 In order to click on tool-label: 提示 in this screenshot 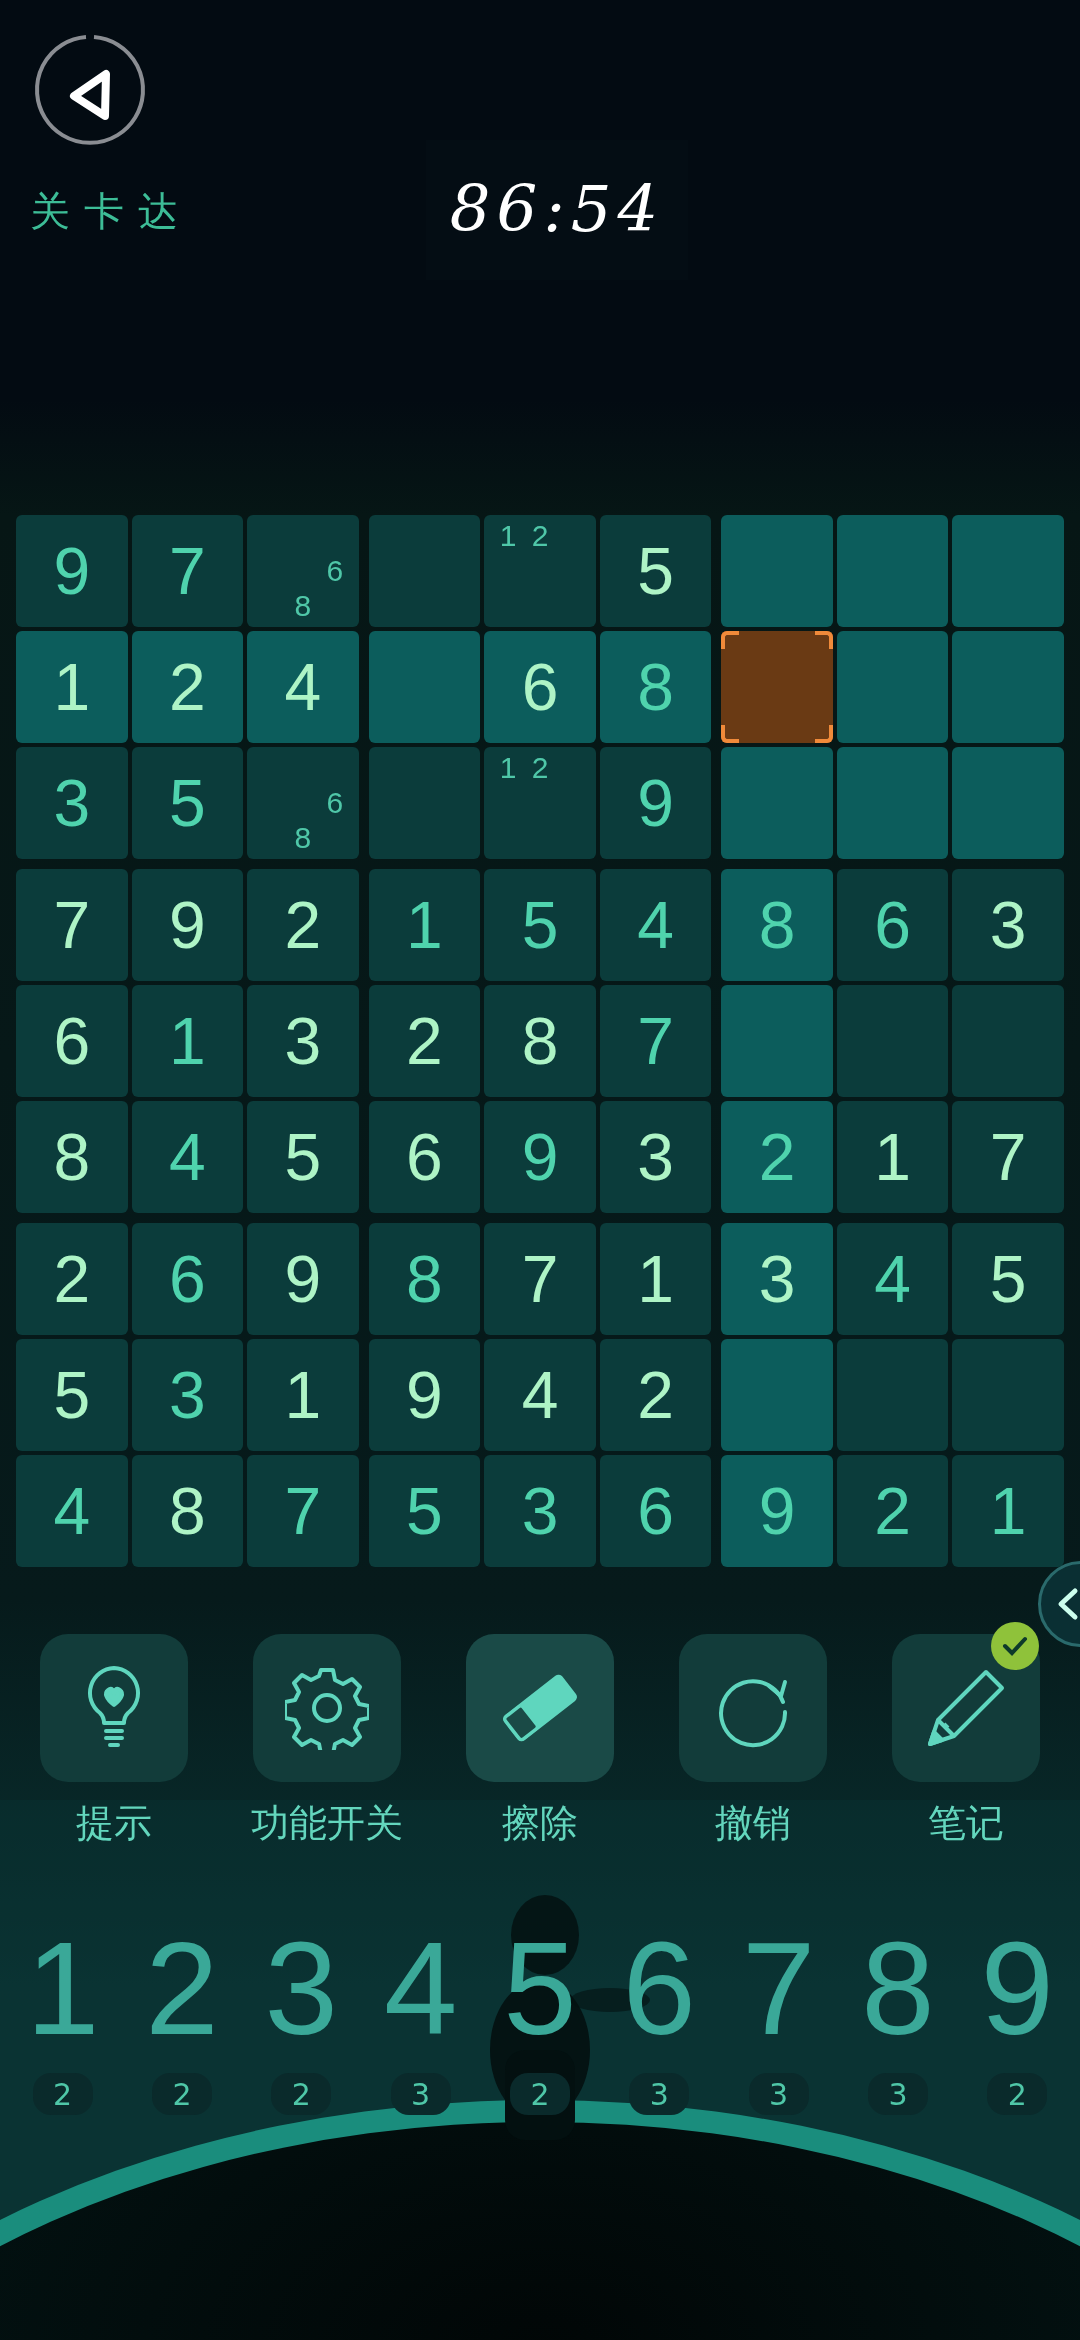, I will do `click(113, 1823)`.